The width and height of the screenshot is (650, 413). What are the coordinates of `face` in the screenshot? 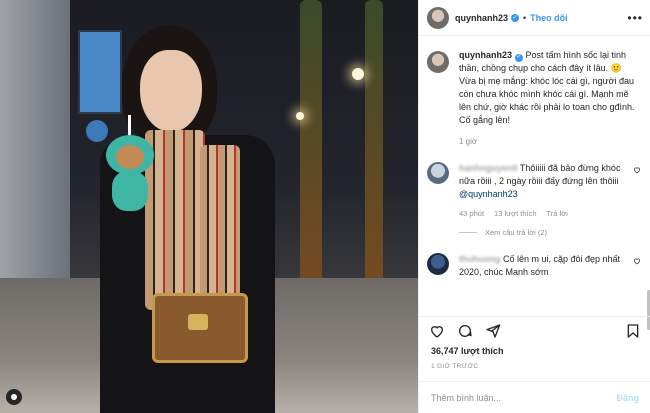 It's located at (171, 91).